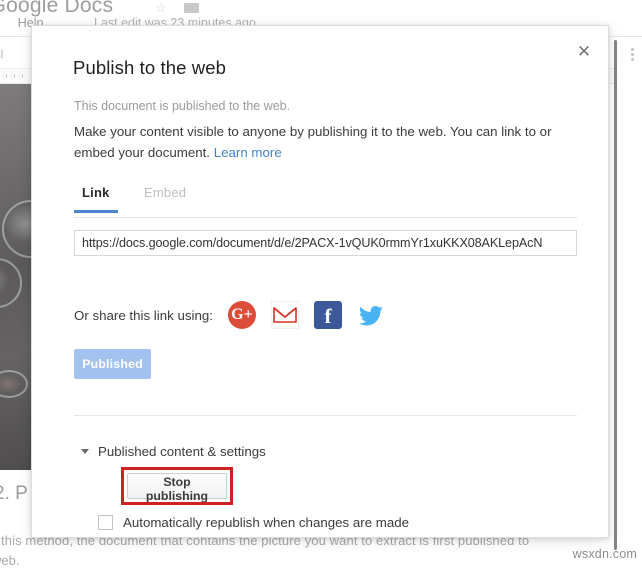 The width and height of the screenshot is (642, 568). What do you see at coordinates (615, 295) in the screenshot?
I see `vertical-scrollbar` at bounding box center [615, 295].